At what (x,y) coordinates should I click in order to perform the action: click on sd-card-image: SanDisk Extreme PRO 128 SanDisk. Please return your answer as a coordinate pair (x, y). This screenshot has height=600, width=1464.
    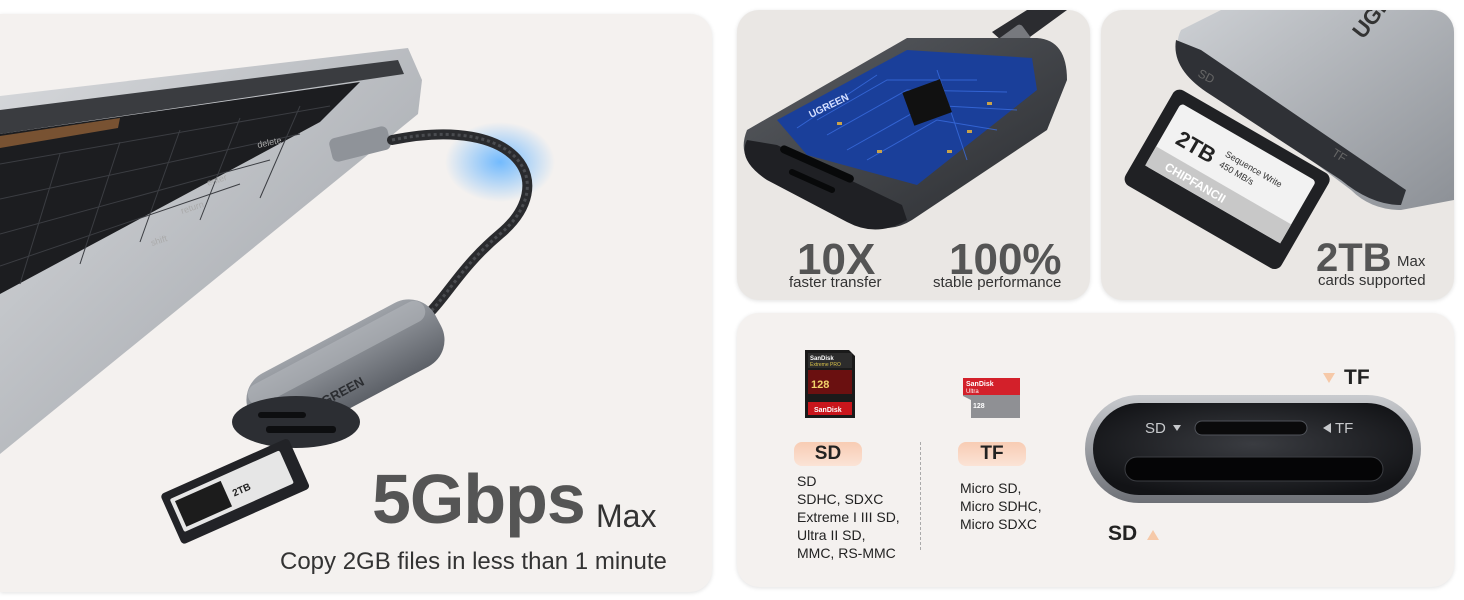
    Looking at the image, I should click on (830, 384).